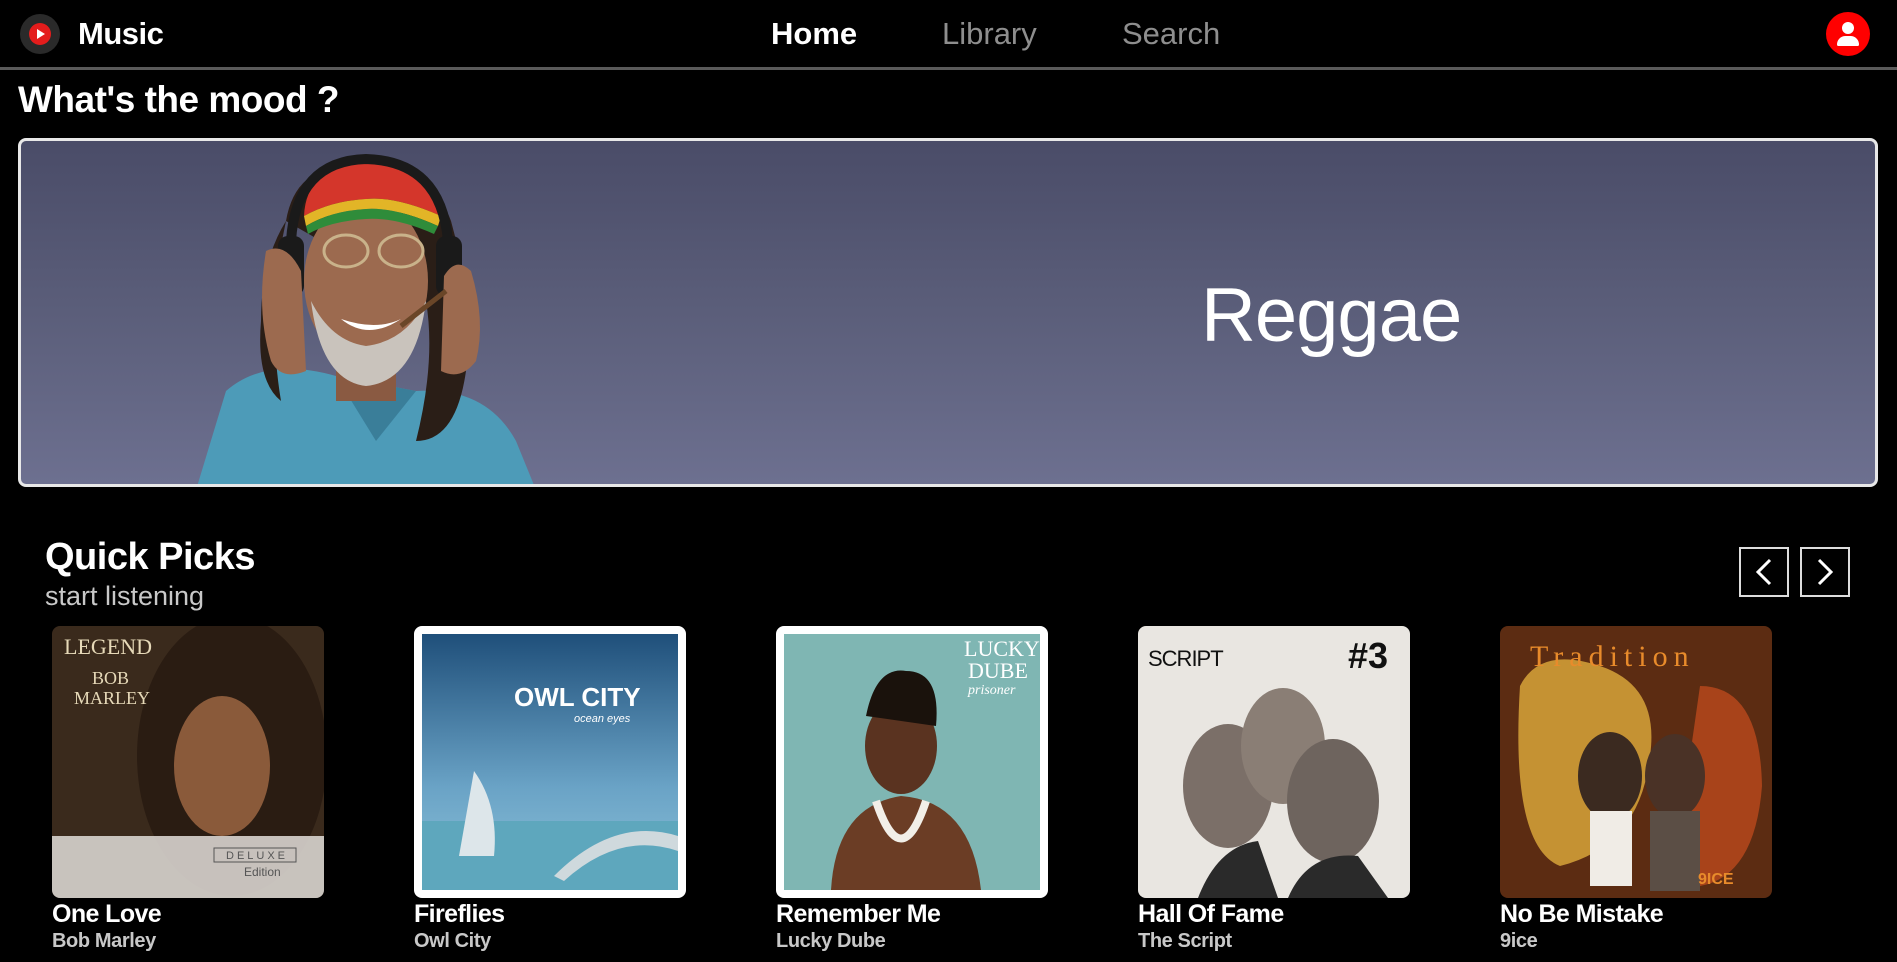 This screenshot has height=962, width=1897. What do you see at coordinates (1582, 914) in the screenshot?
I see `album-title: No Be Mistake` at bounding box center [1582, 914].